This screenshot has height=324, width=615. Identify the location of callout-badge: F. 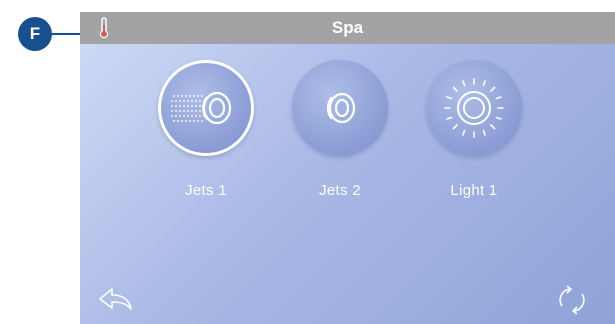
(35, 34).